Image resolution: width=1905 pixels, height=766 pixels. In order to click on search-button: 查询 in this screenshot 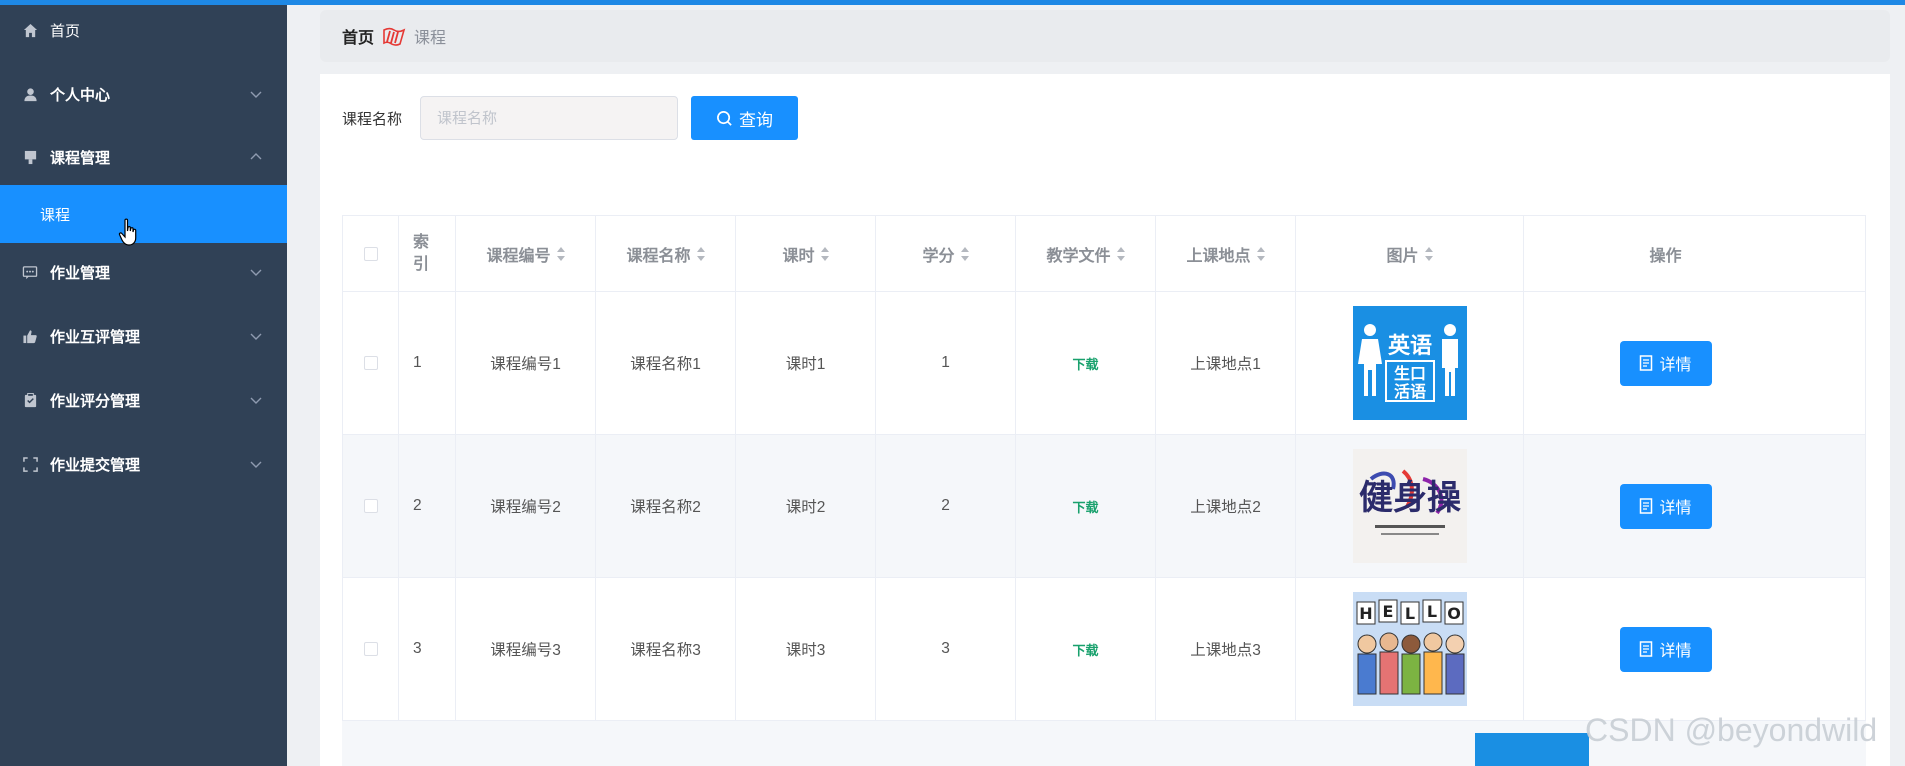, I will do `click(744, 118)`.